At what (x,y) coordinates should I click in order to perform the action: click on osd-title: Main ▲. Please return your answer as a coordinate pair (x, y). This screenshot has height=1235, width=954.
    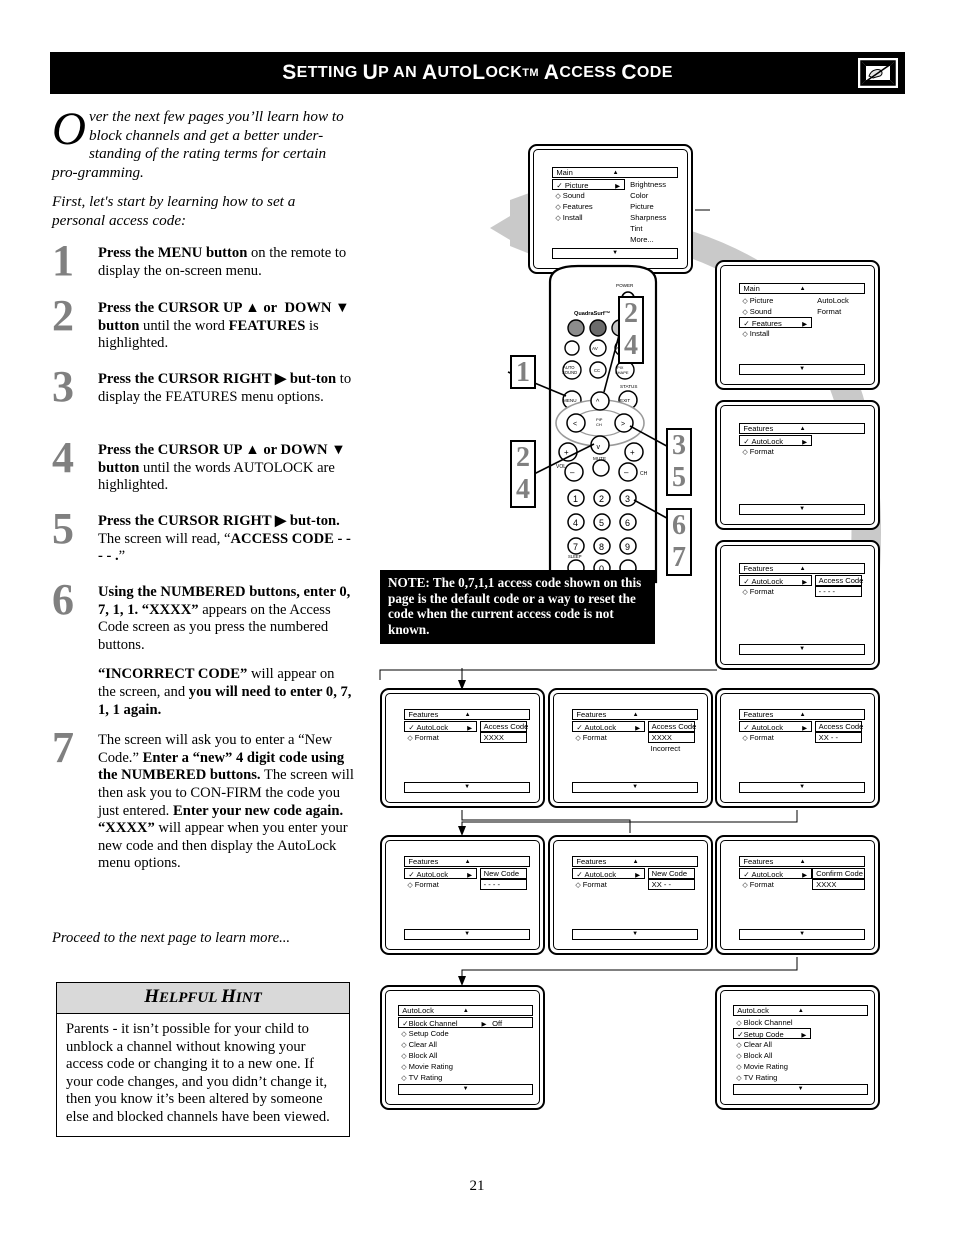
    Looking at the image, I should click on (615, 172).